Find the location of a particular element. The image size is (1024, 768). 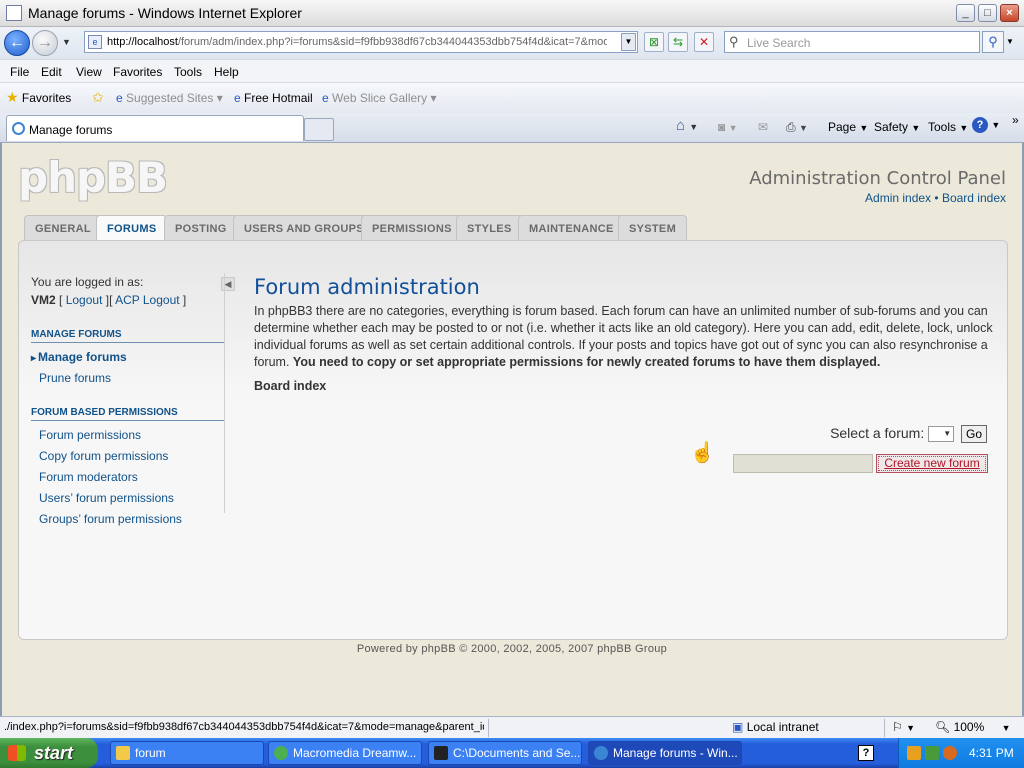

web-slice-gallery-link: e Web Slice Gallery ▾ is located at coordinates (379, 98).